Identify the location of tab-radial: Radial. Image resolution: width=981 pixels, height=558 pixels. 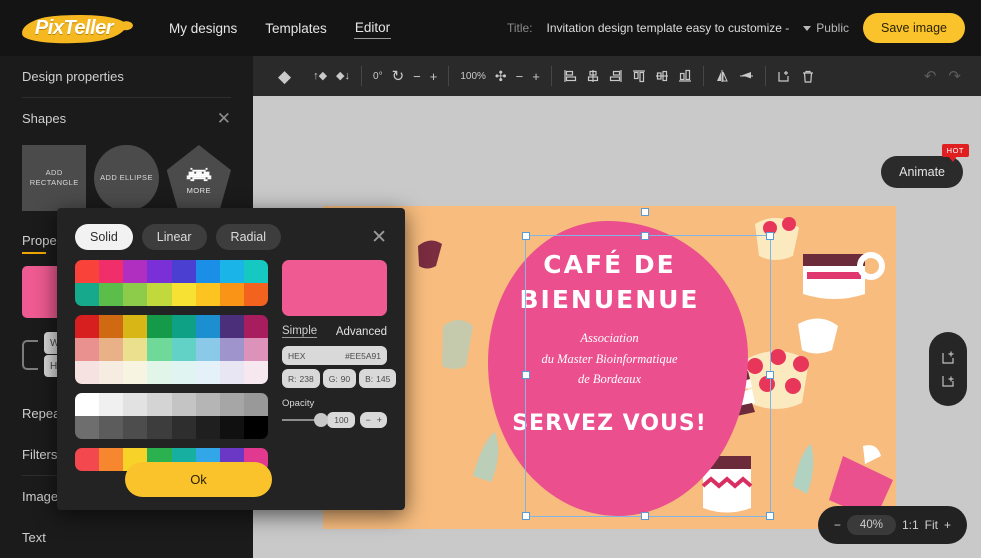
(248, 237).